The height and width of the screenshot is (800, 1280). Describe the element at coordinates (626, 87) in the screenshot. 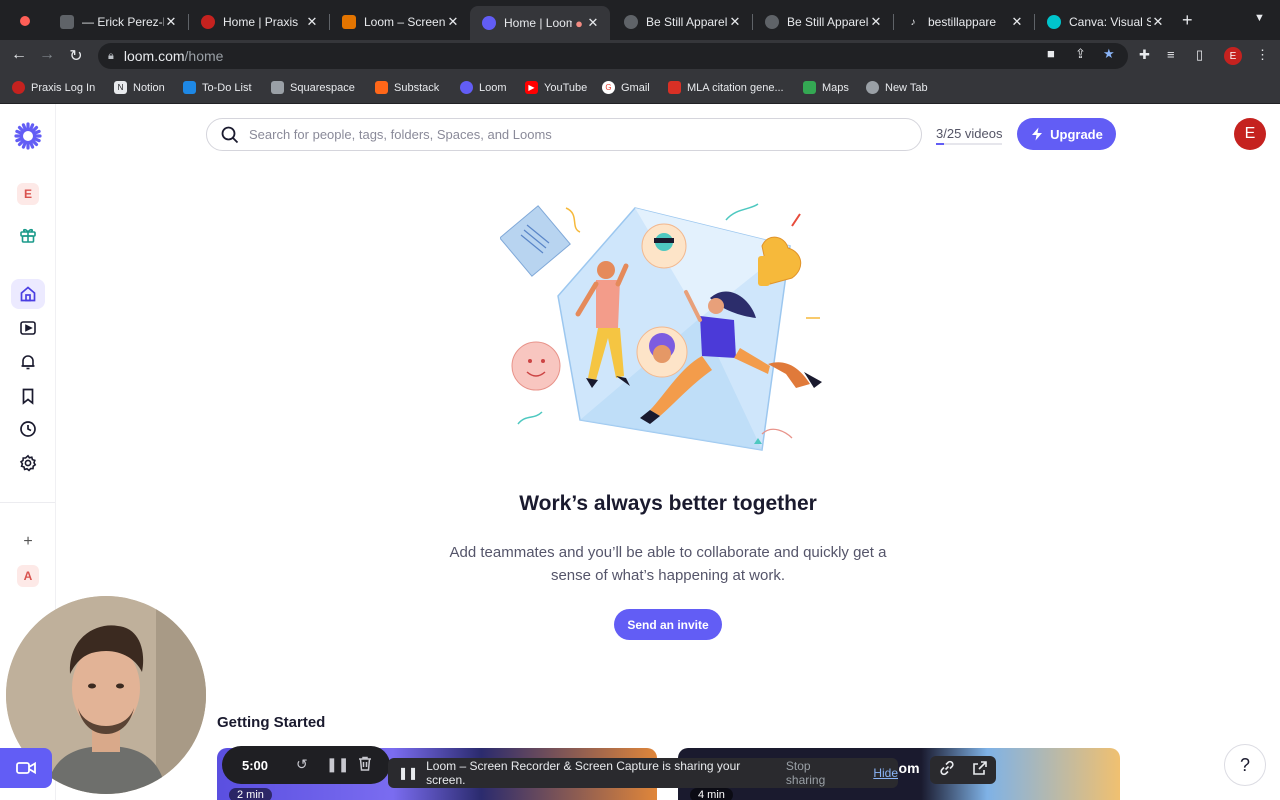

I see `bookmark-gmail: G Gmail` at that location.